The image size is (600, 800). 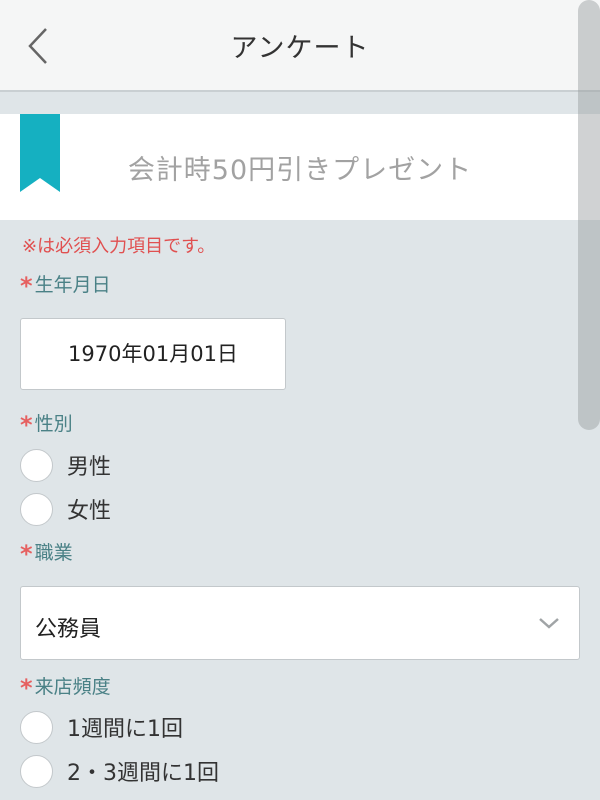 I want to click on radio-label: 男性, so click(x=89, y=467).